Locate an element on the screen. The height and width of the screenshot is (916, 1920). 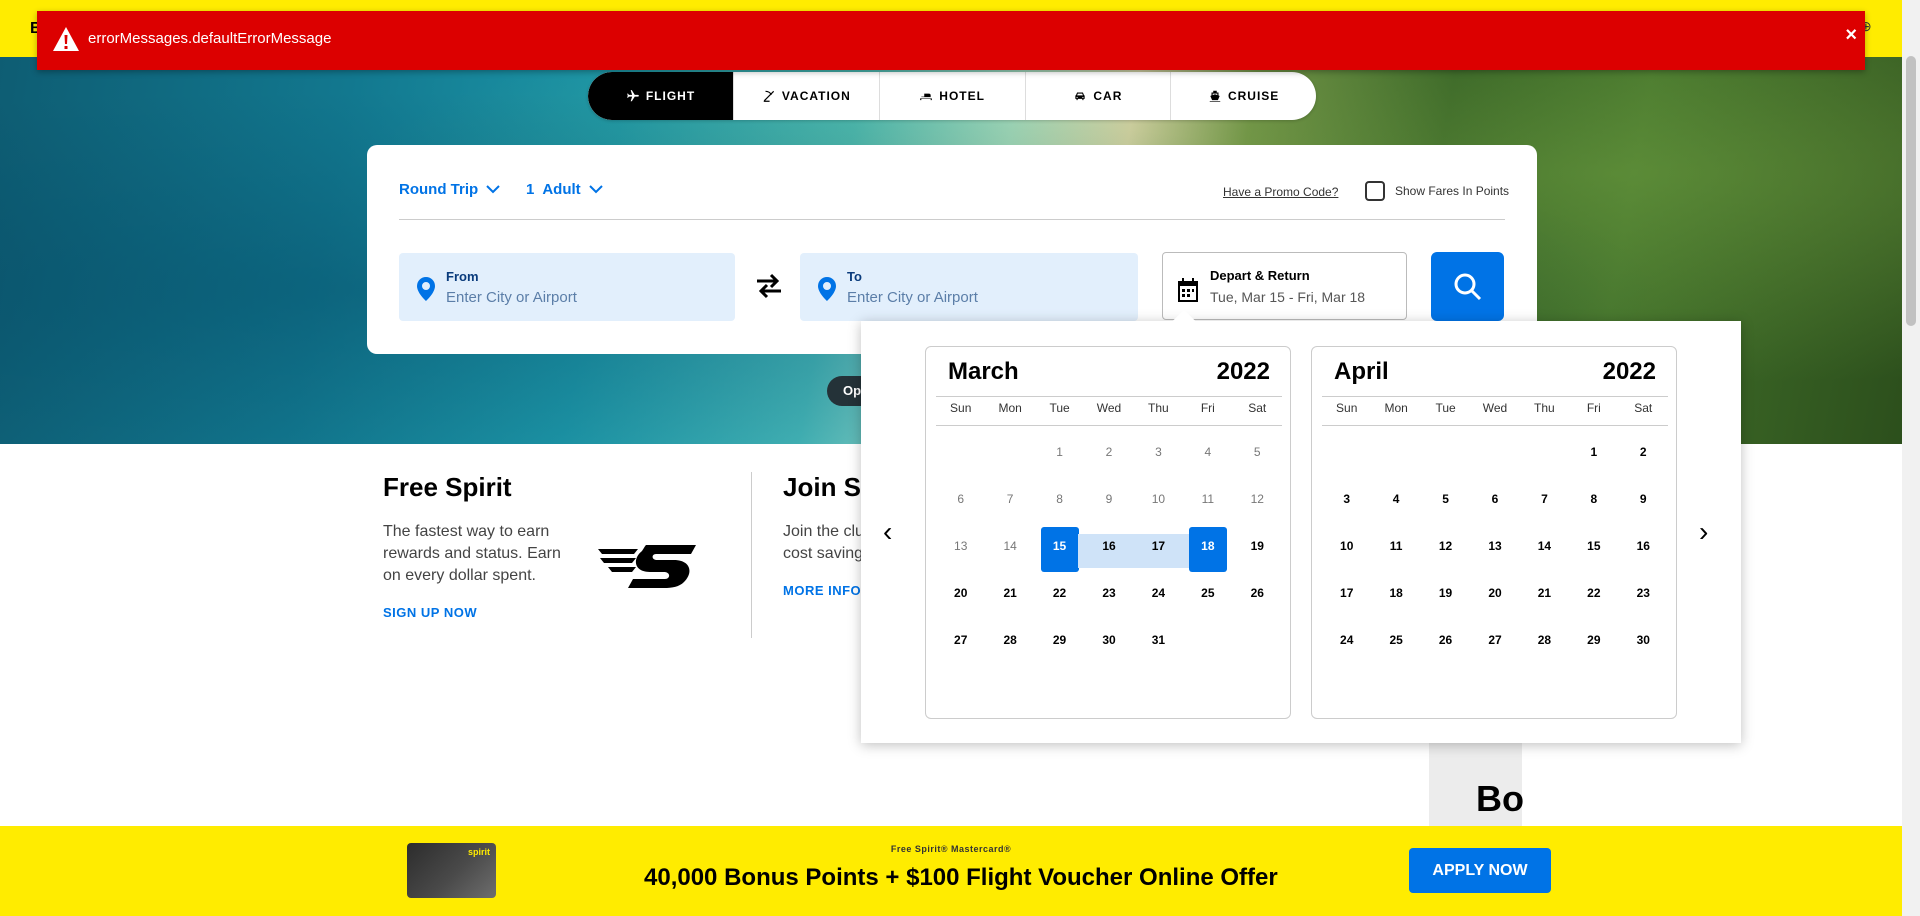
calendar-day: 10 is located at coordinates (1346, 545).